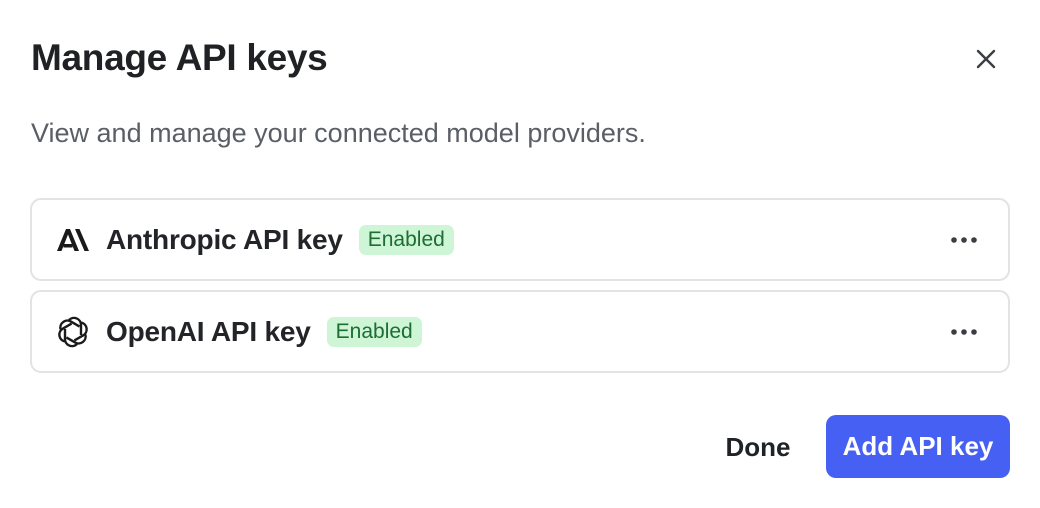 The image size is (1040, 508). What do you see at coordinates (758, 447) in the screenshot?
I see `done-button: Done` at bounding box center [758, 447].